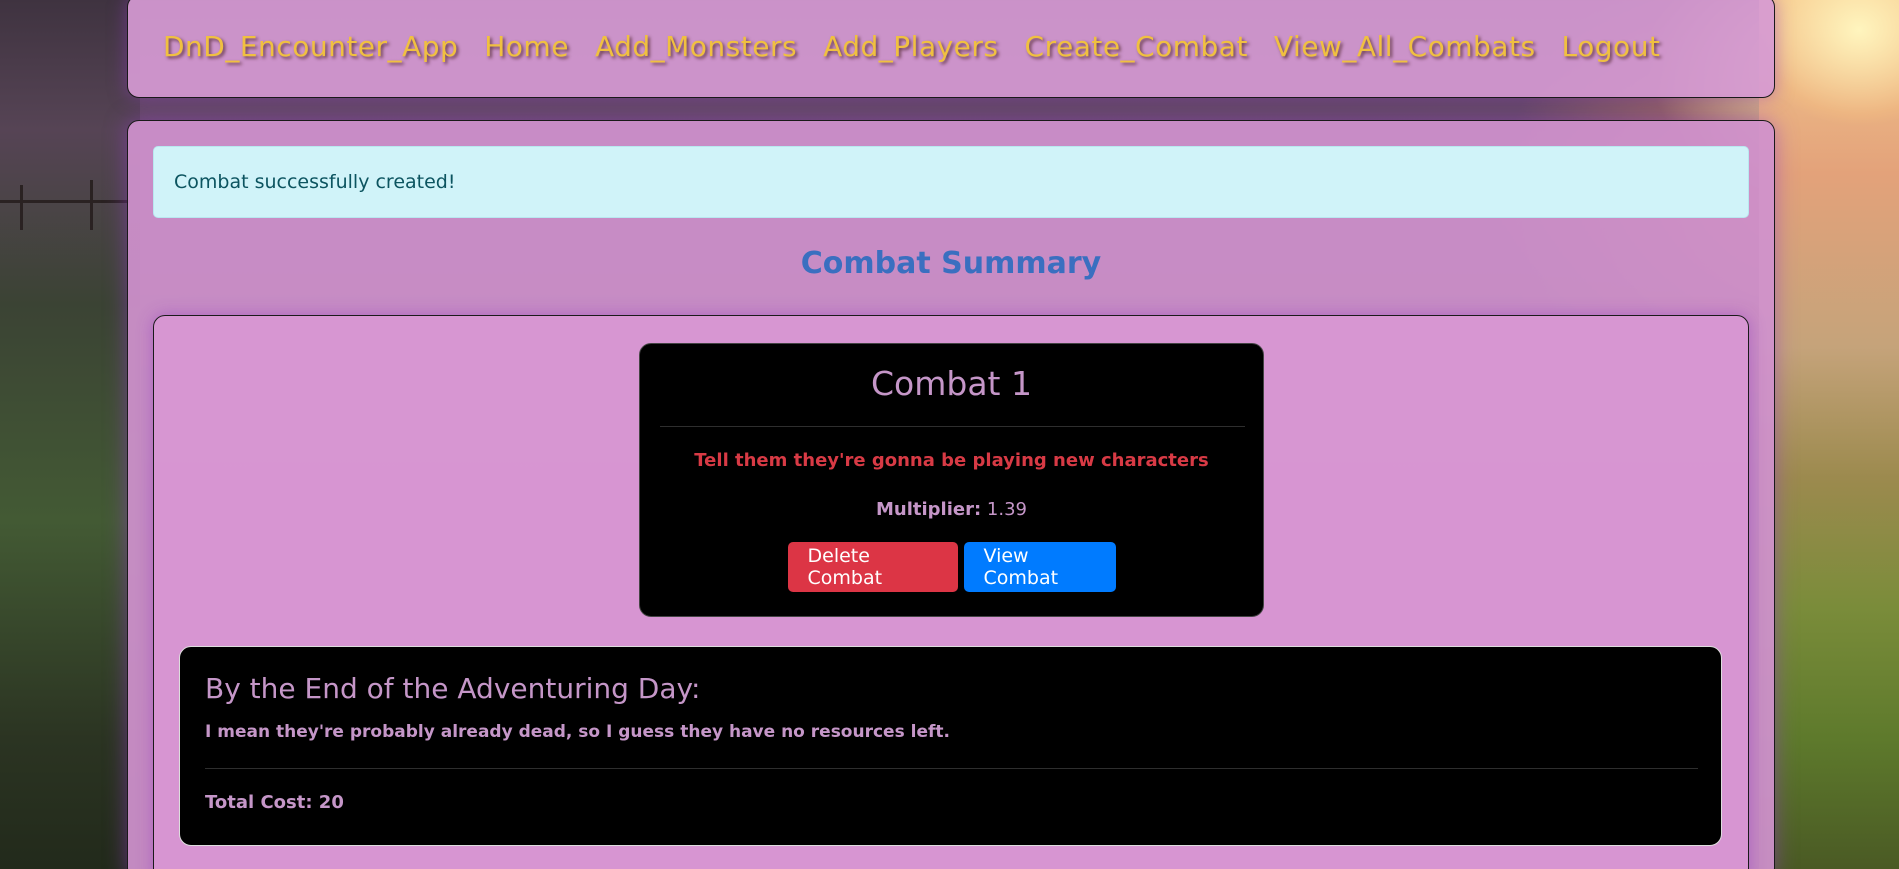 The height and width of the screenshot is (869, 1899). I want to click on day-divider, so click(951, 768).